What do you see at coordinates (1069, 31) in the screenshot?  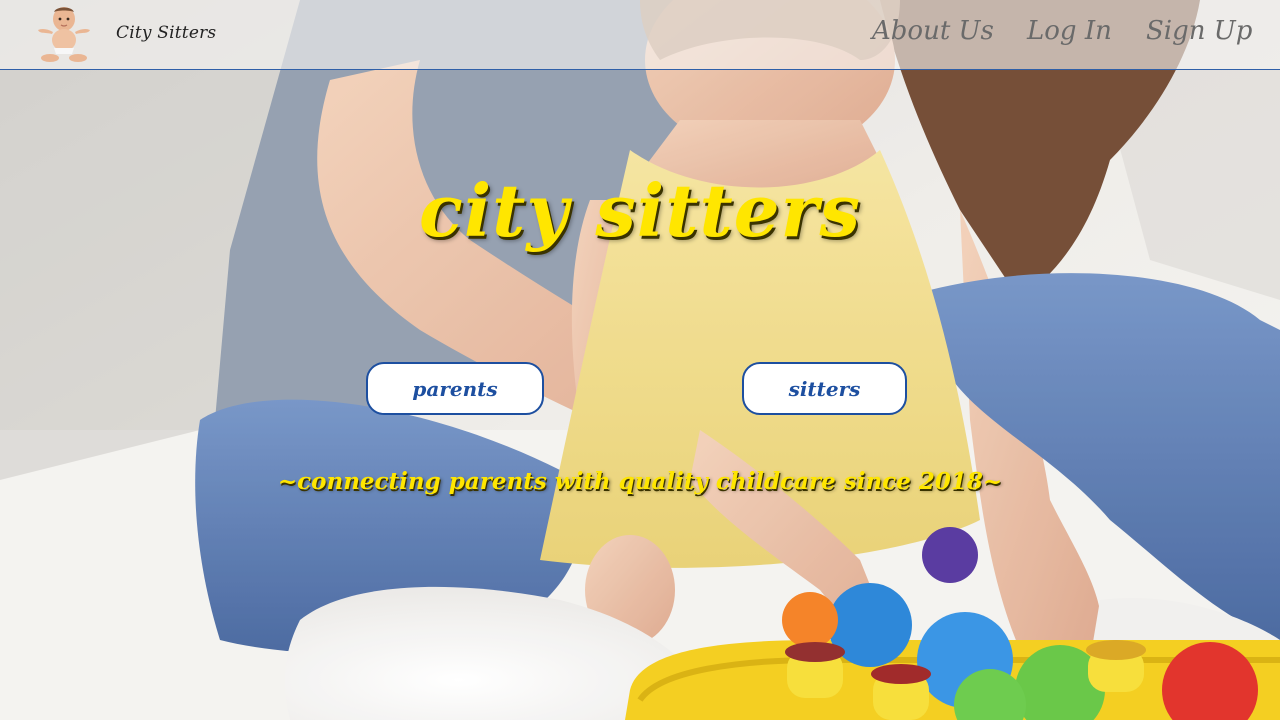 I see `nav-log-in: Log In` at bounding box center [1069, 31].